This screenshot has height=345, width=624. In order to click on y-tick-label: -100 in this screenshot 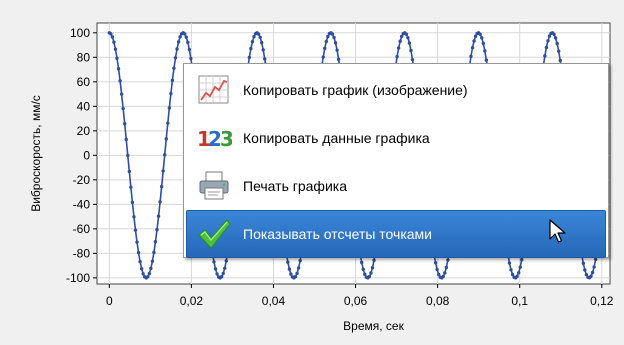, I will do `click(78, 278)`.